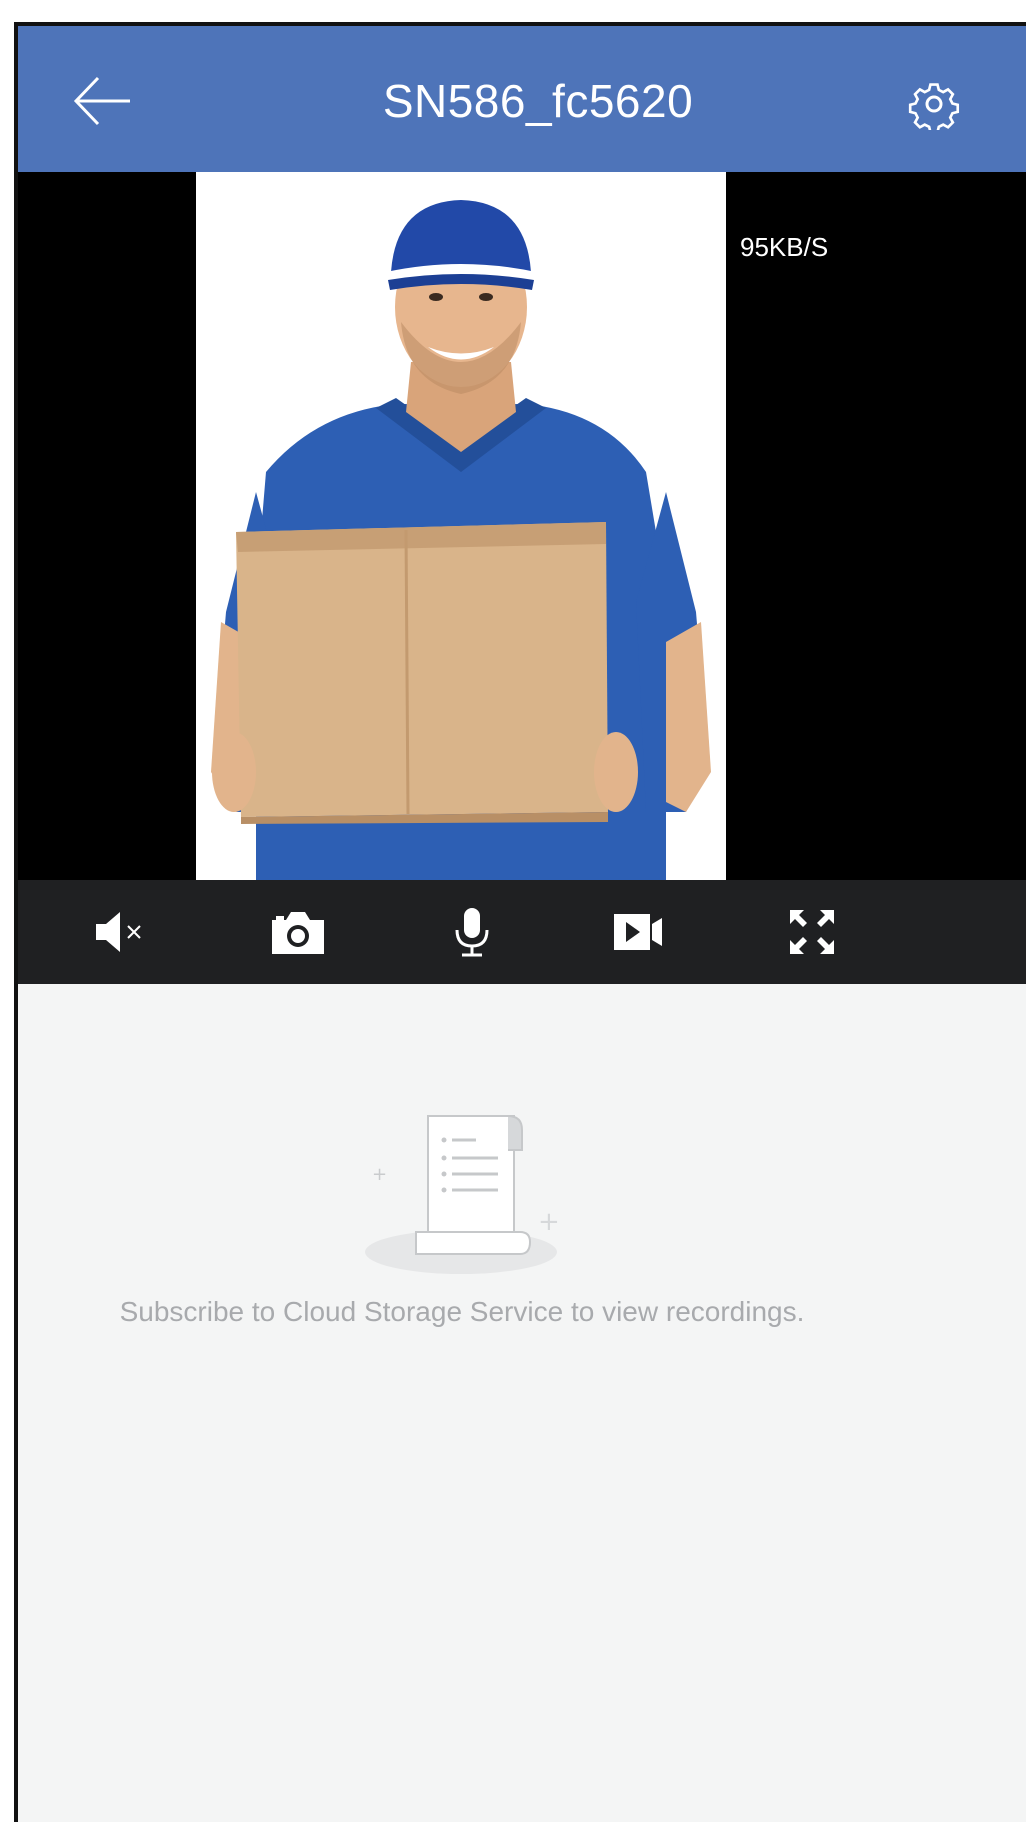  I want to click on arrow-left-icon, so click(101, 101).